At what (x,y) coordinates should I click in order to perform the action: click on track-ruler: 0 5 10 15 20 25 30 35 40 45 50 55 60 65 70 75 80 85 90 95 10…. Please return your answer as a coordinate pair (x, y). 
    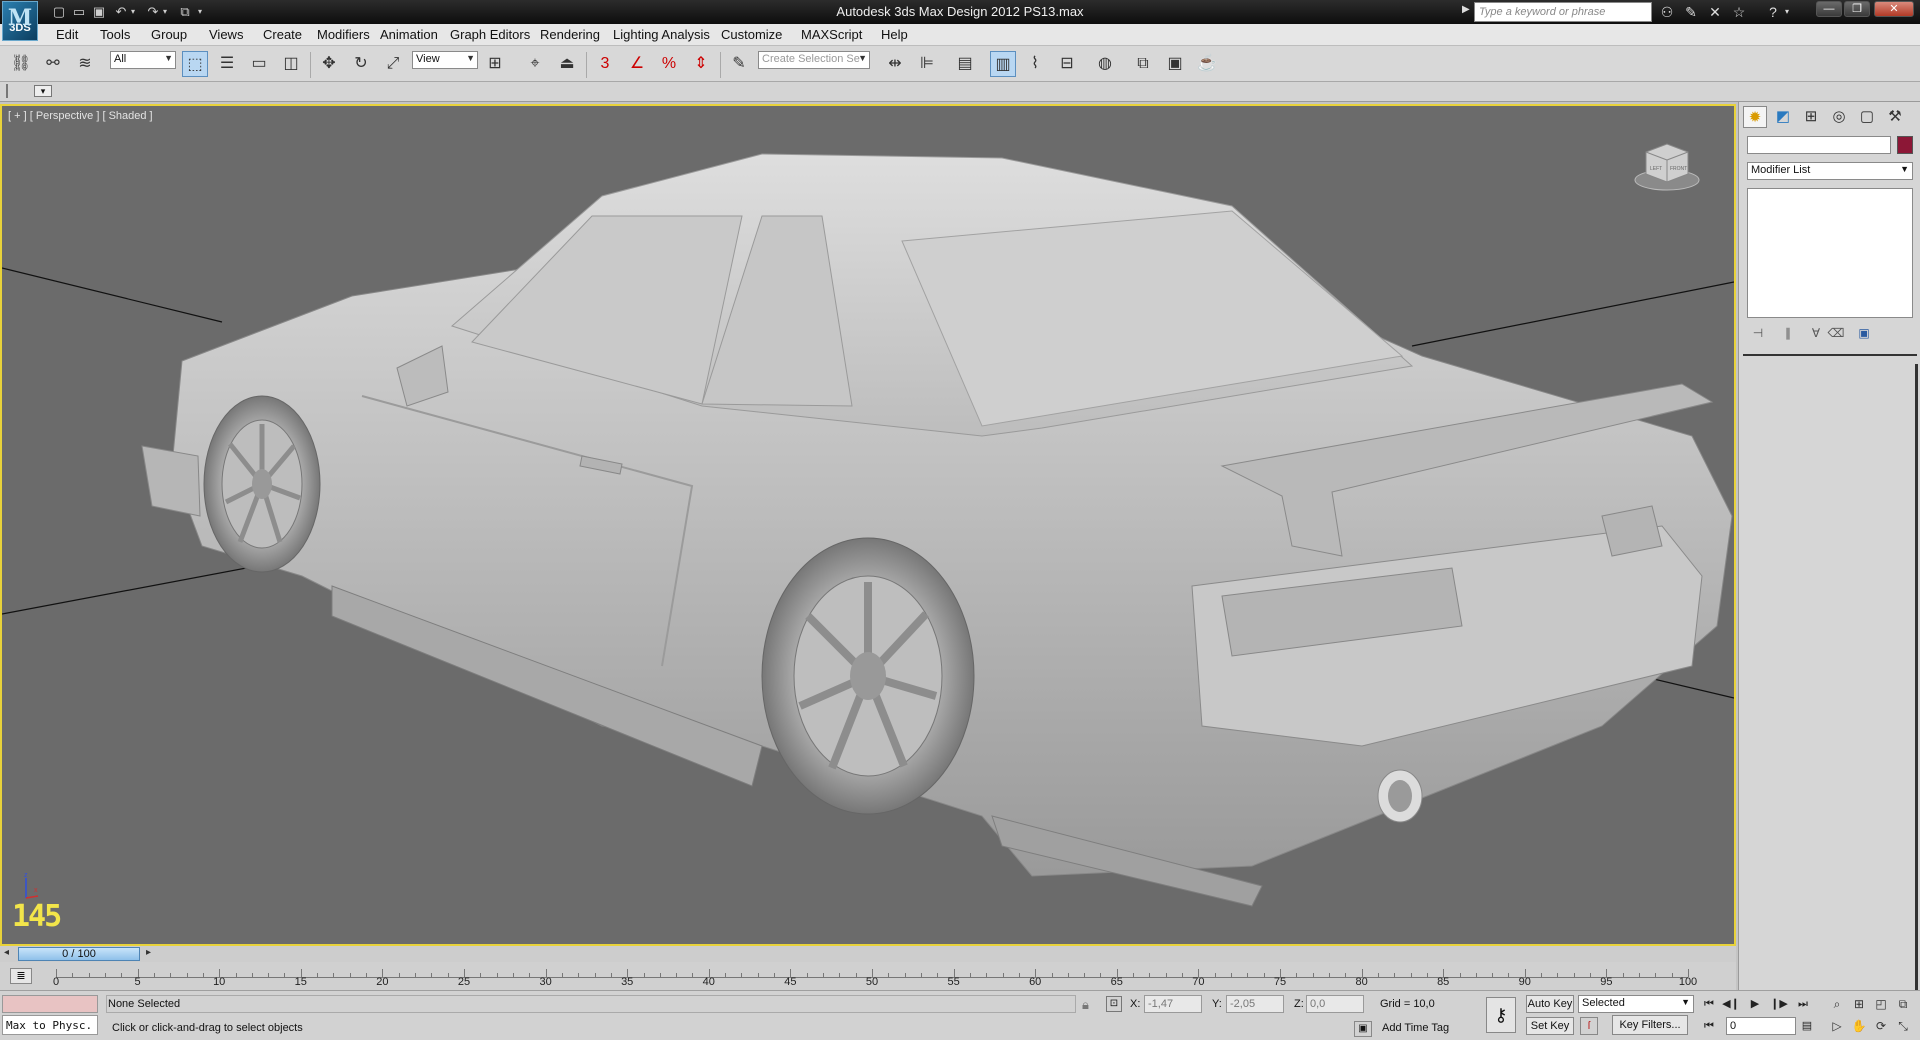
    Looking at the image, I should click on (875, 975).